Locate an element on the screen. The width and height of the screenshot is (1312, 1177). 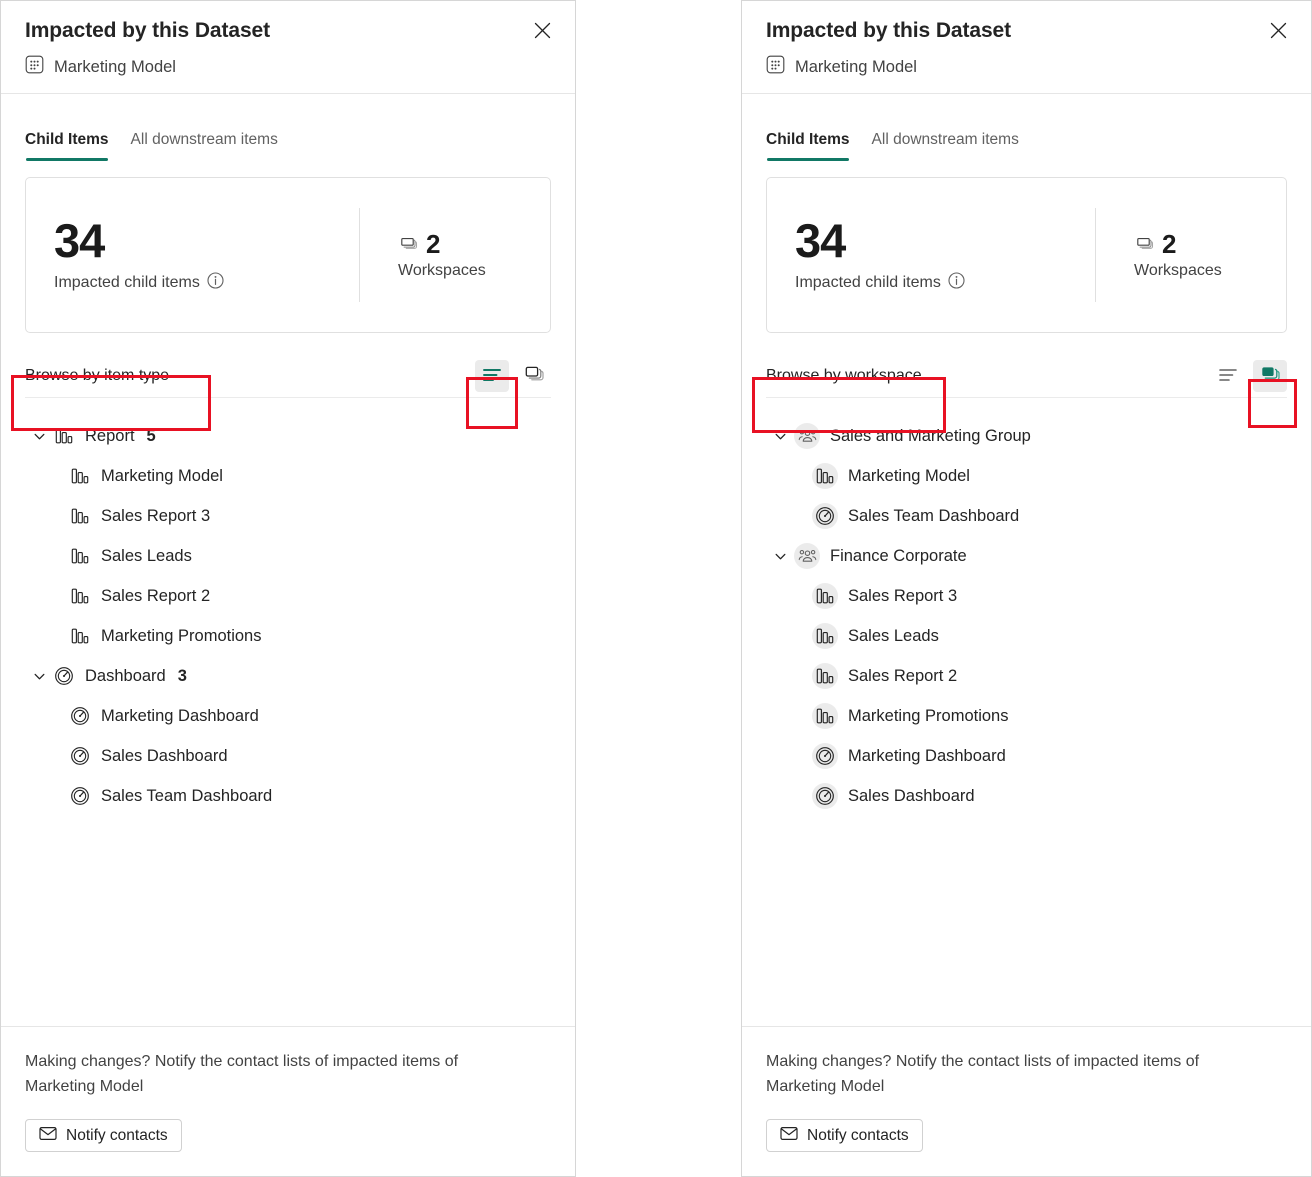
impacted-items-count: 34 is located at coordinates (79, 240).